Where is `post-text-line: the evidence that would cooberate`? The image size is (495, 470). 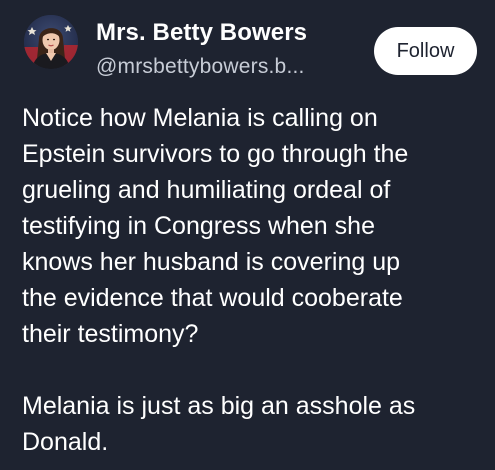
post-text-line: the evidence that would cooberate is located at coordinates (212, 298).